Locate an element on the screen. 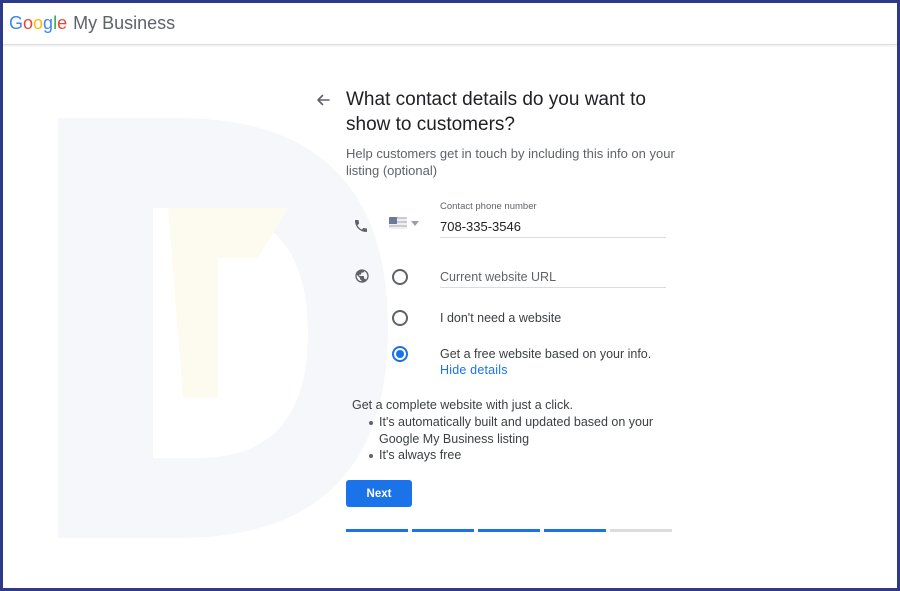 The width and height of the screenshot is (900, 591). back-button is located at coordinates (323, 100).